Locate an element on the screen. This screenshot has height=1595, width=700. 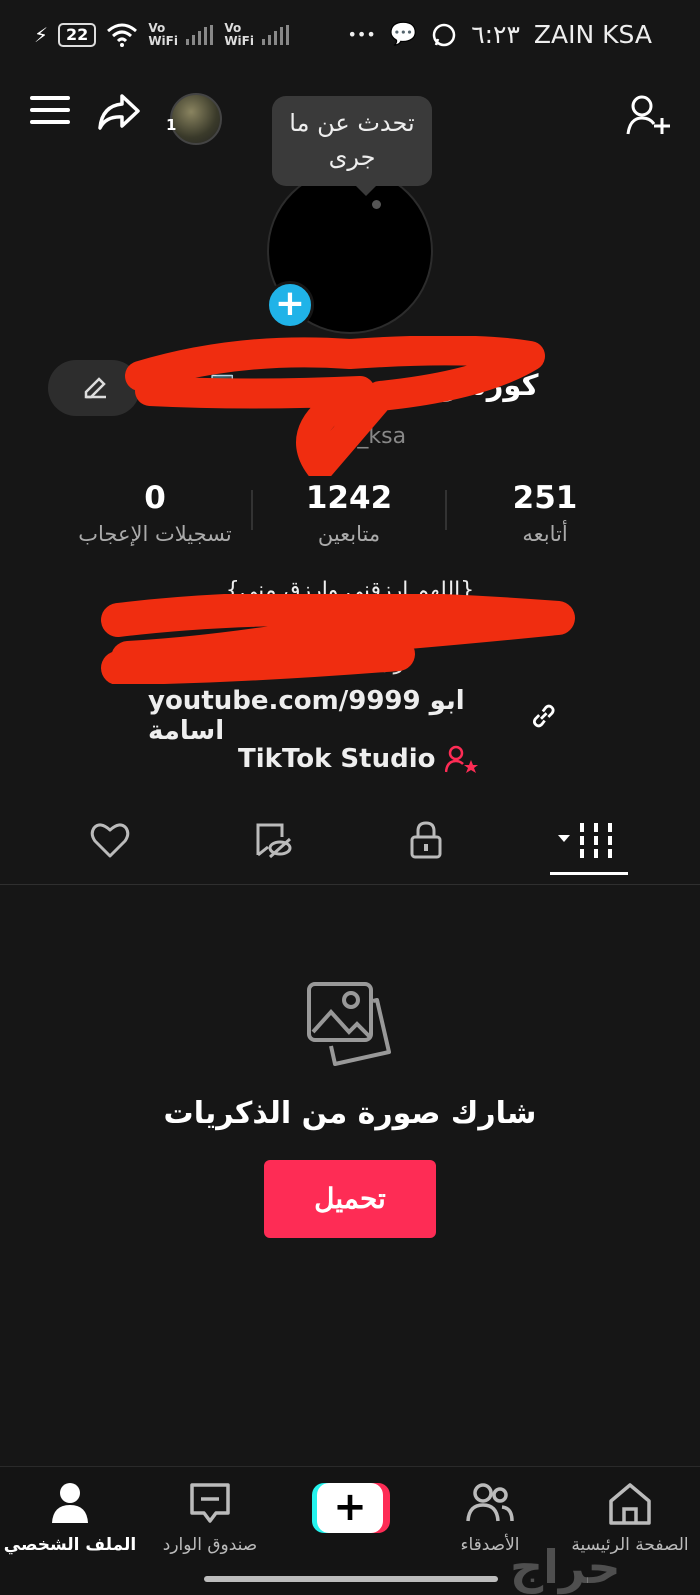
home-icon is located at coordinates (630, 1504).